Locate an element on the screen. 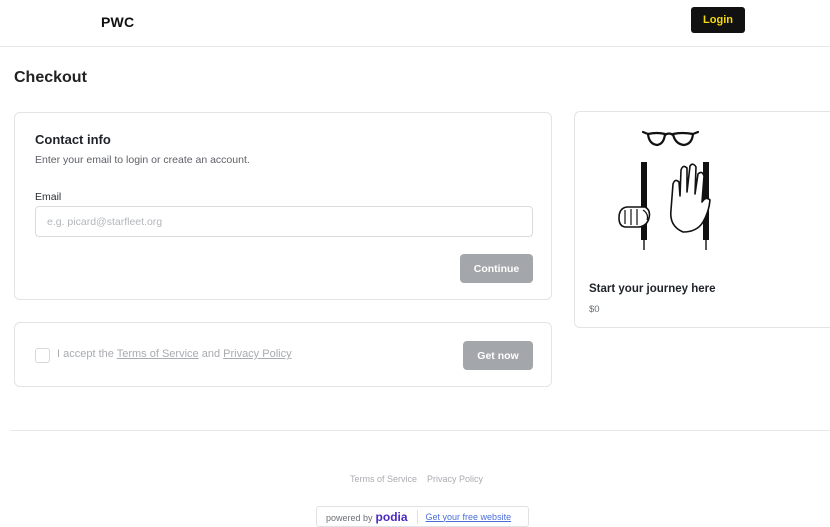 The width and height of the screenshot is (830, 527). brand-logo: PWC is located at coordinates (117, 22).